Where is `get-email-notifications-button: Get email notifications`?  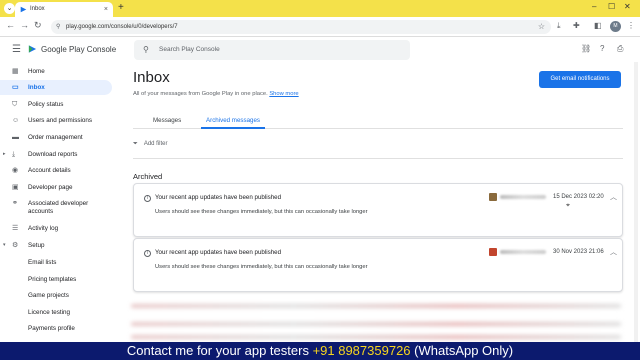
get-email-notifications-button: Get email notifications is located at coordinates (580, 79).